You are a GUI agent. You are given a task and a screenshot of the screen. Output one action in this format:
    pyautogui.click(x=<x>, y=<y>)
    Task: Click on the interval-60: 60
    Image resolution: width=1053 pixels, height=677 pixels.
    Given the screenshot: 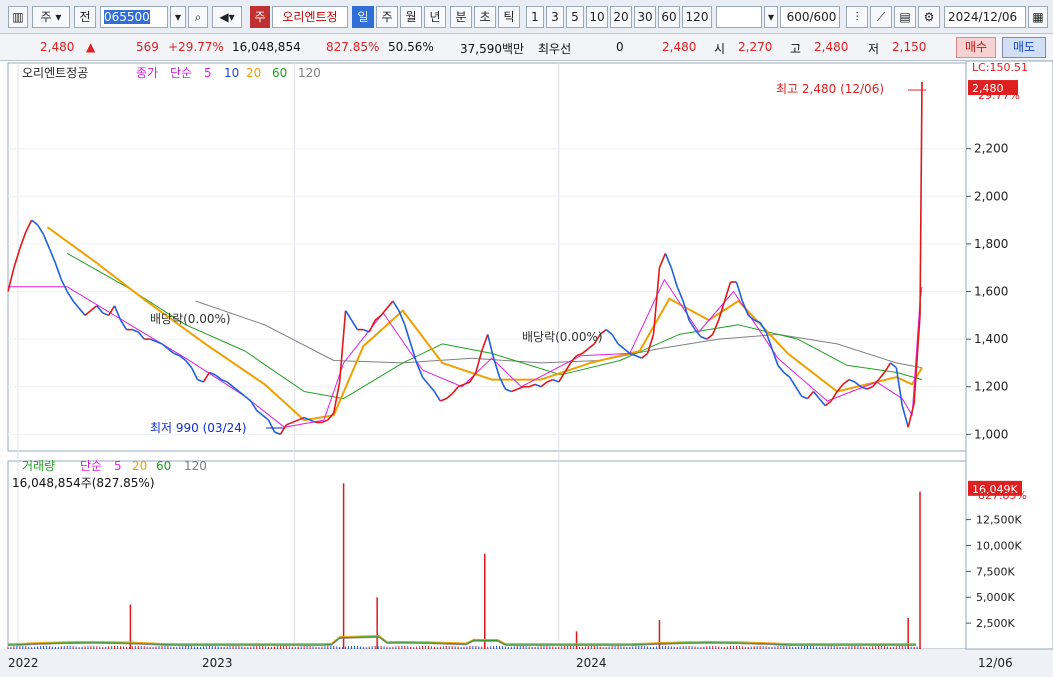 What is the action you would take?
    pyautogui.click(x=669, y=17)
    